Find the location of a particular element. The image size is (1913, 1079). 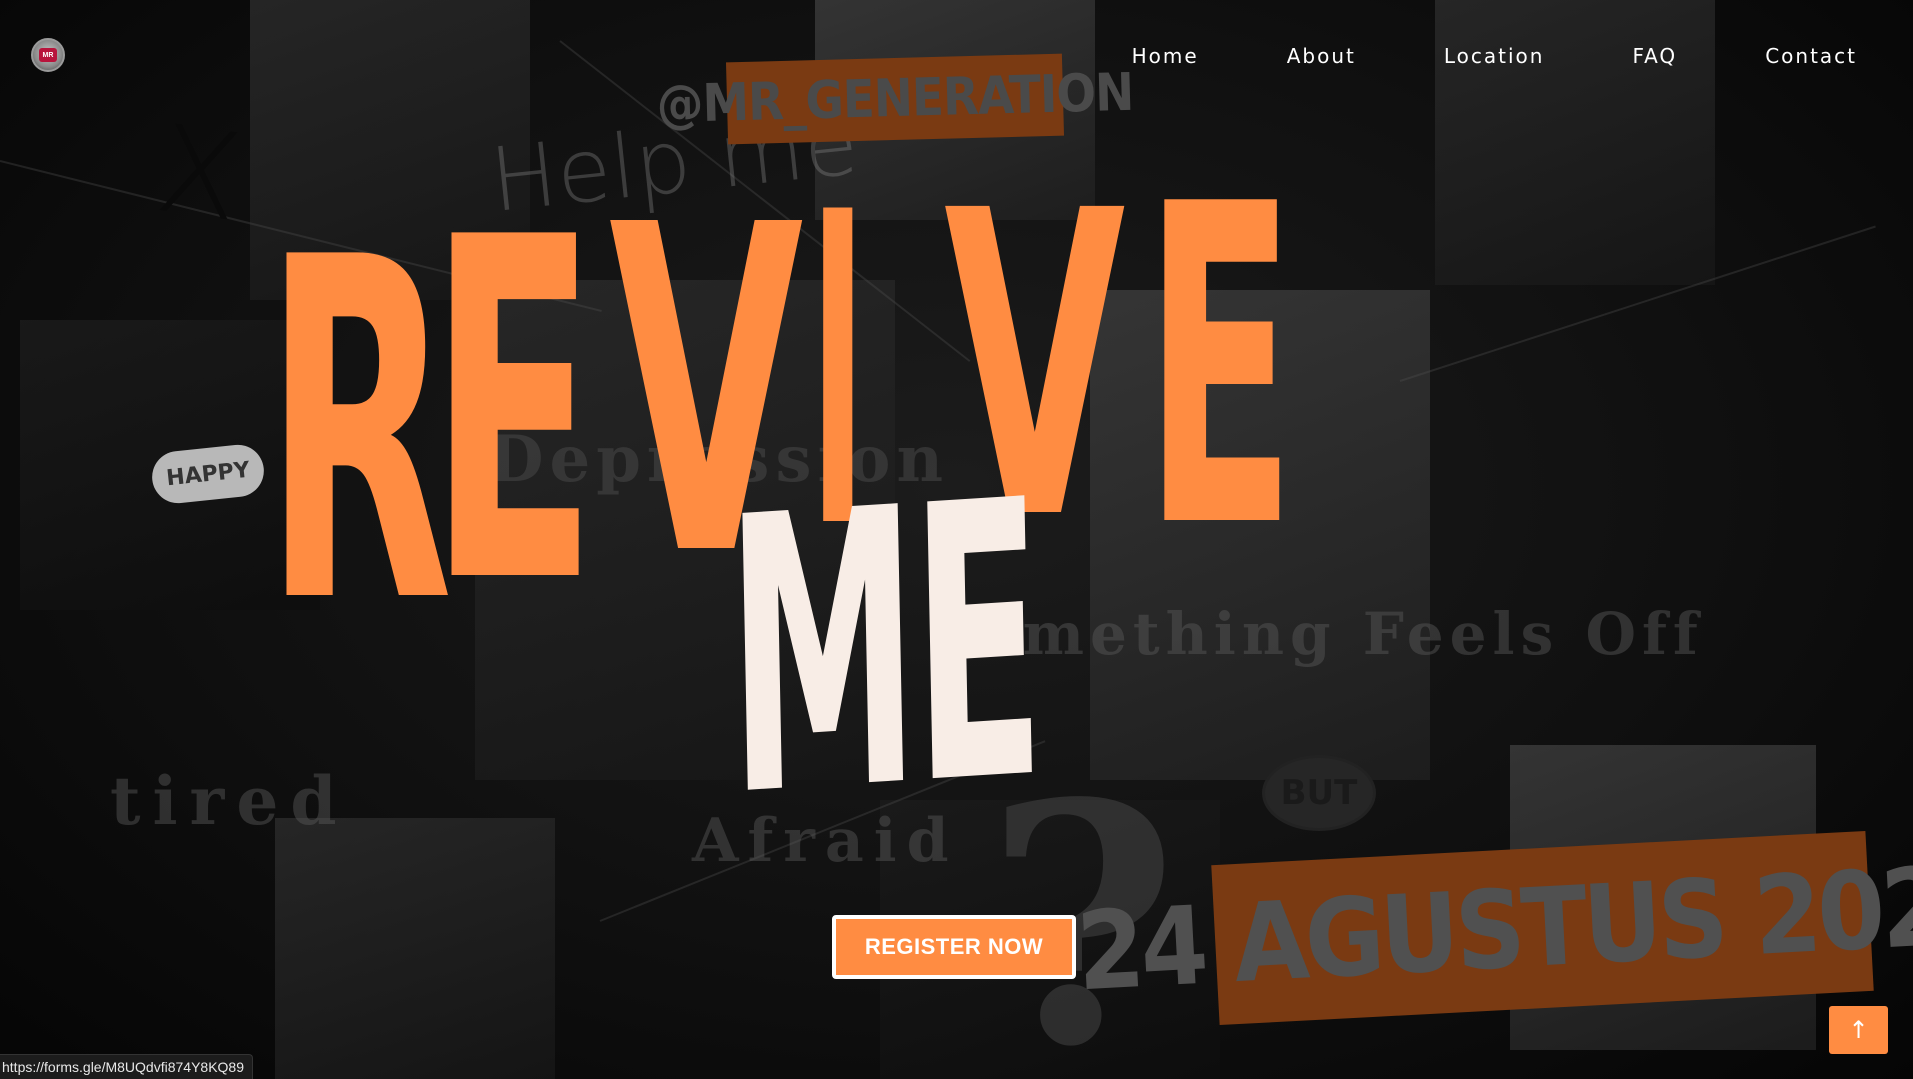

nav-about: About is located at coordinates (1321, 56).